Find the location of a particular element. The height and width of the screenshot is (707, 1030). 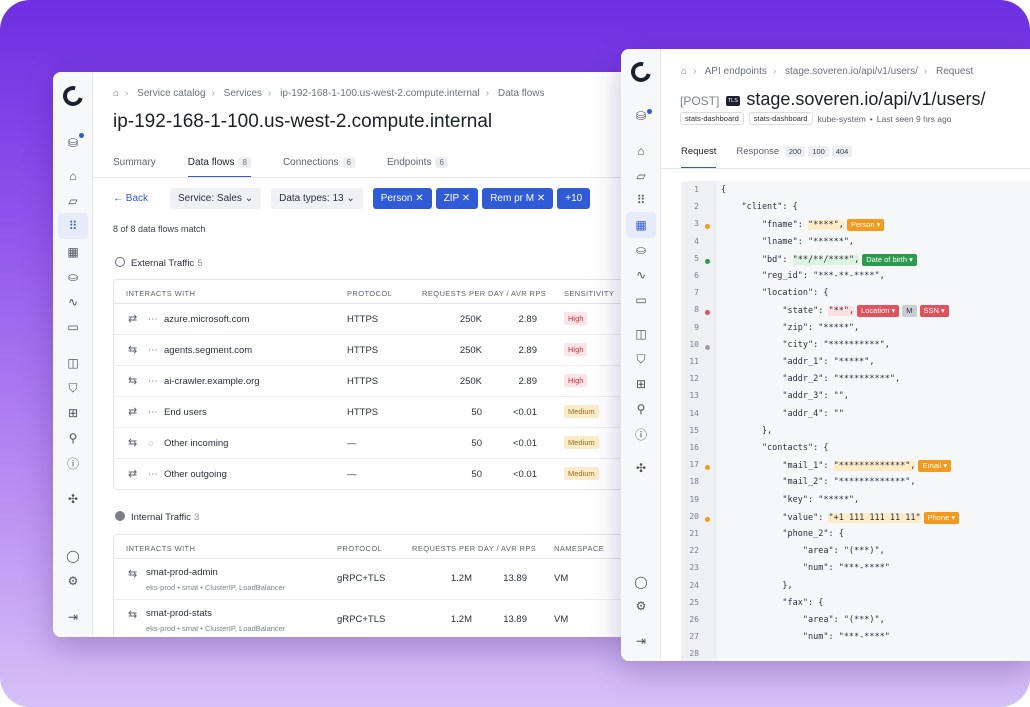

endpoints-icon: ▦ is located at coordinates (641, 225).